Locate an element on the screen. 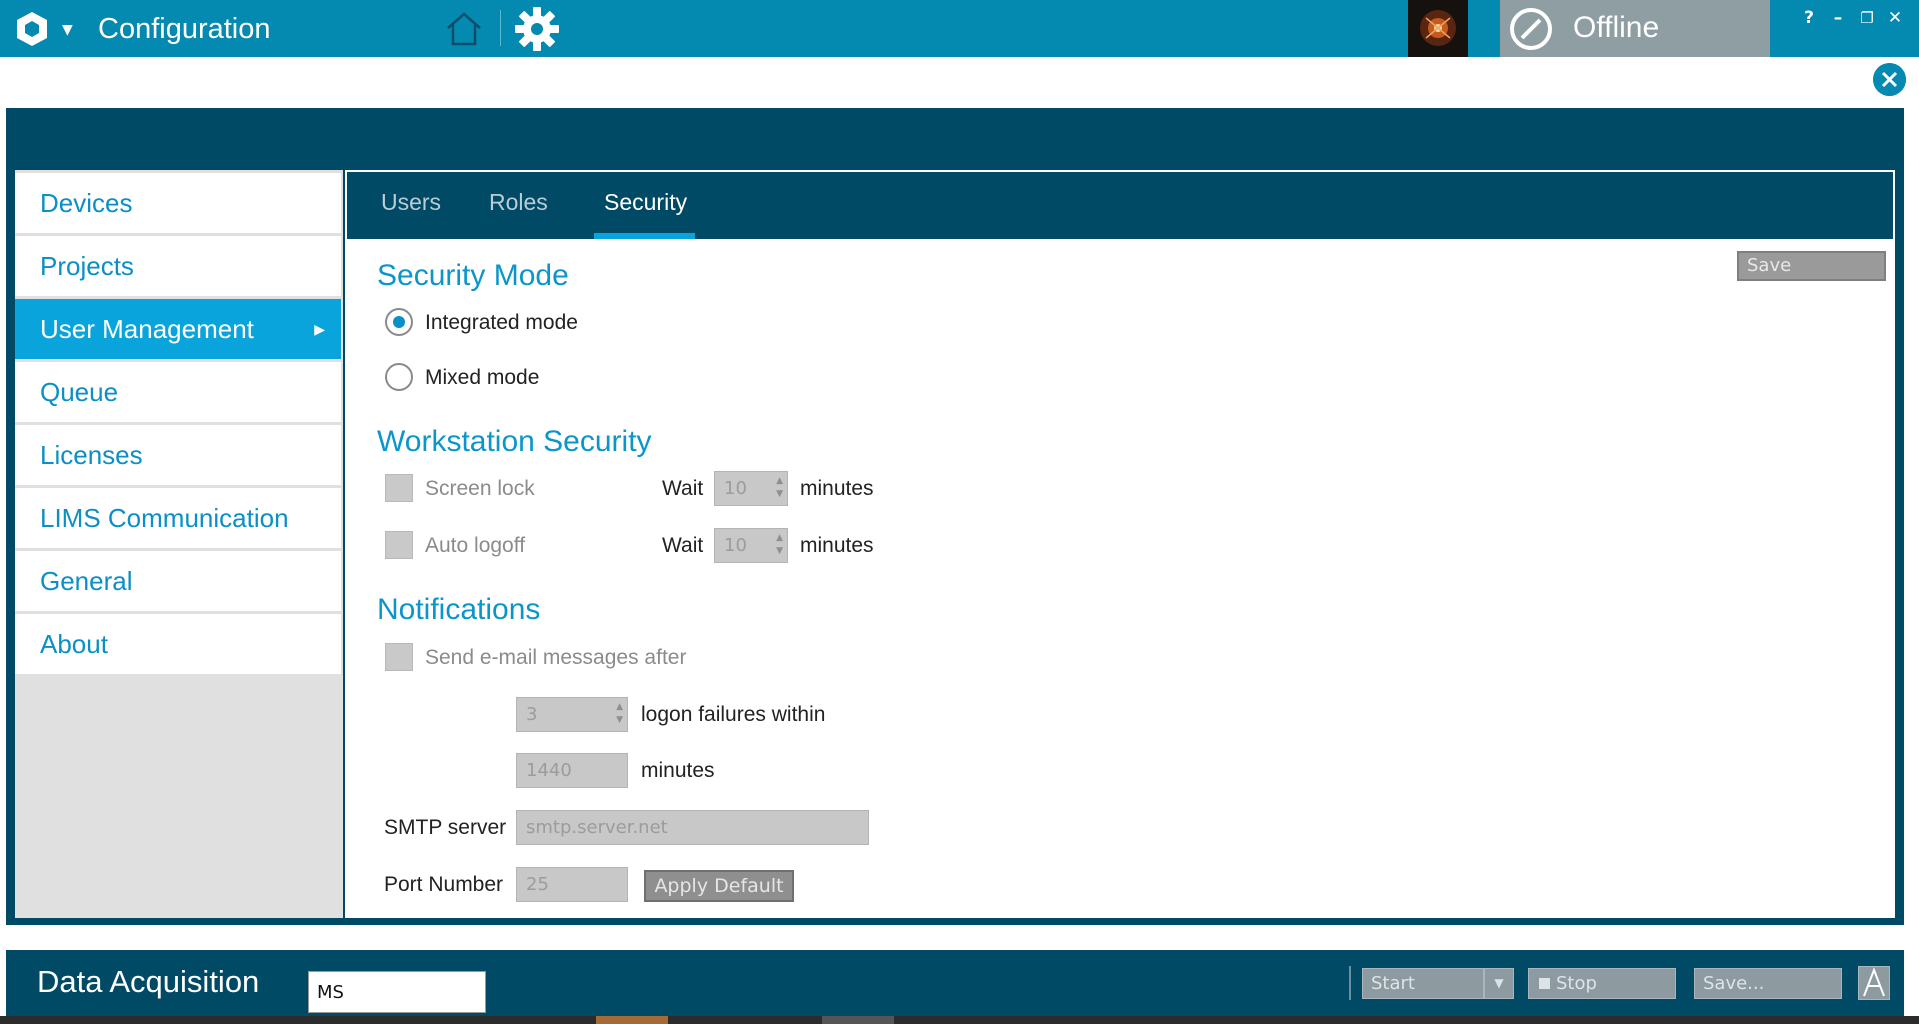  screen-lock-wait-label: Wait is located at coordinates (683, 488).